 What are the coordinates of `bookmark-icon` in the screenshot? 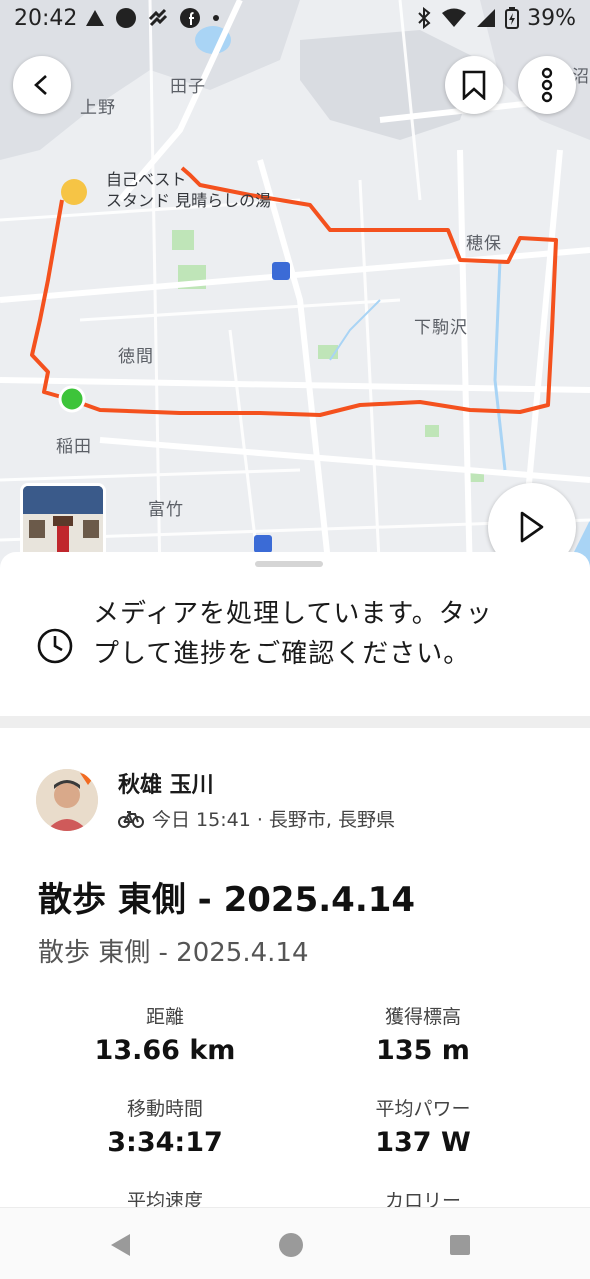 It's located at (474, 85).